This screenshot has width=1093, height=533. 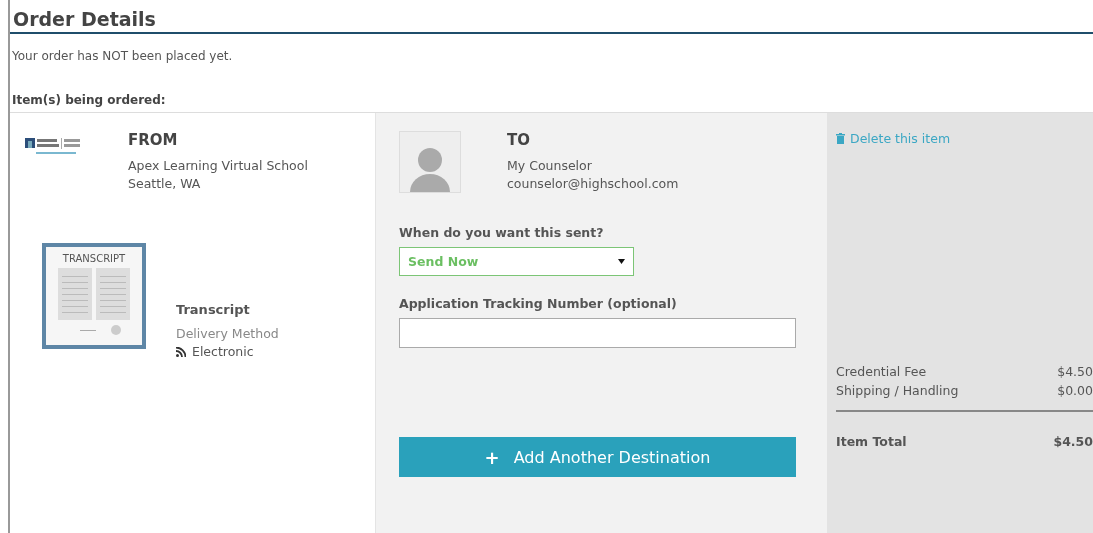 What do you see at coordinates (430, 162) in the screenshot?
I see `avatar-icon` at bounding box center [430, 162].